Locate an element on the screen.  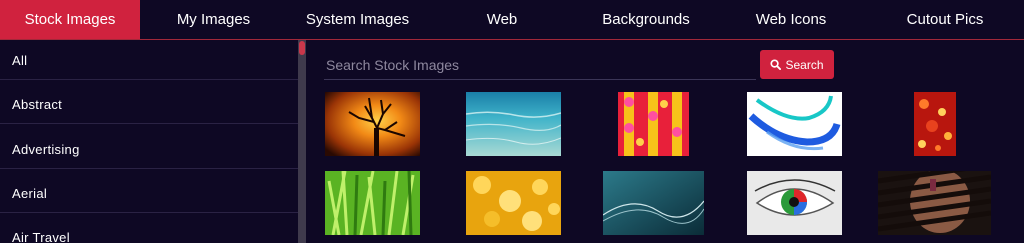
tab-web-icons: Web Icons is located at coordinates (791, 19).